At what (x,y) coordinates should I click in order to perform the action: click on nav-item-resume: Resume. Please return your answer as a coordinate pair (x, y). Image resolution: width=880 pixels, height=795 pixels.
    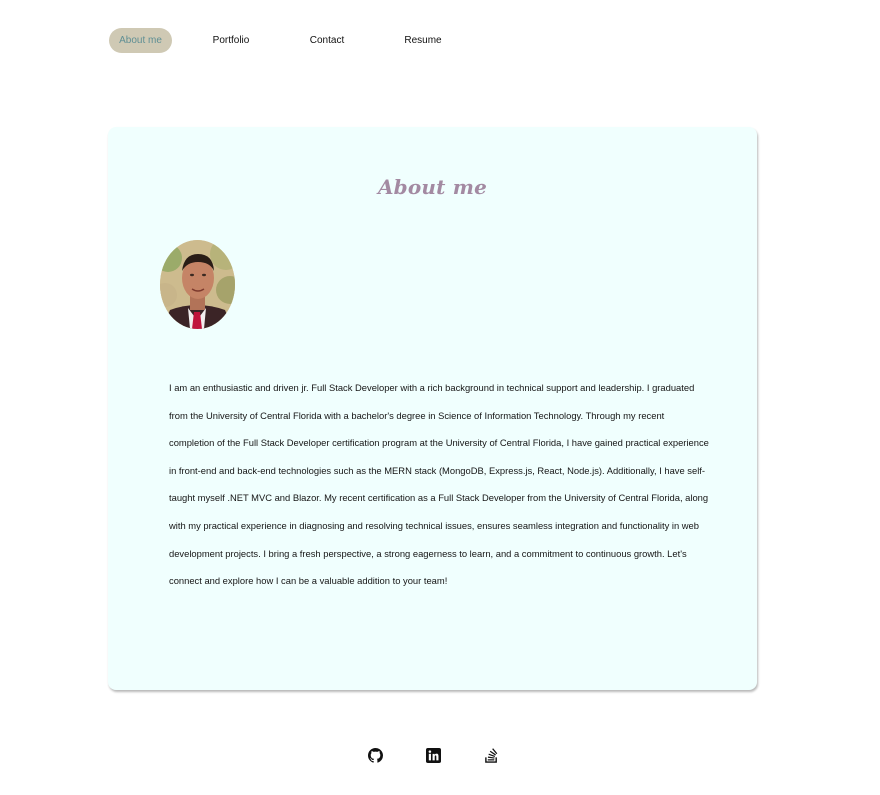
    Looking at the image, I should click on (423, 40).